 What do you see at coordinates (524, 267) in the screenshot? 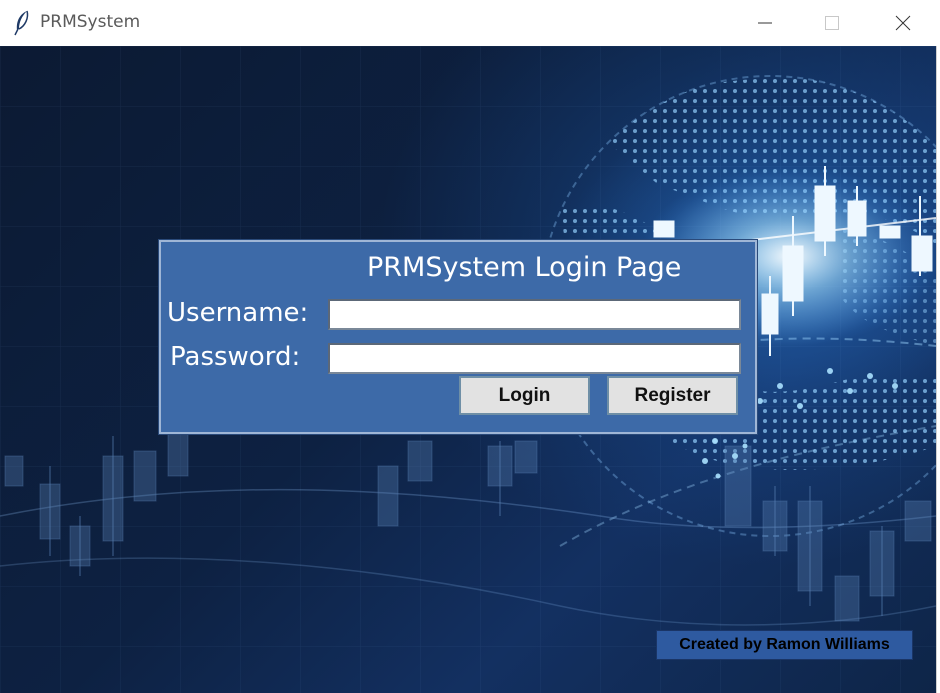
I see `login-title: PRMSystem Login Page` at bounding box center [524, 267].